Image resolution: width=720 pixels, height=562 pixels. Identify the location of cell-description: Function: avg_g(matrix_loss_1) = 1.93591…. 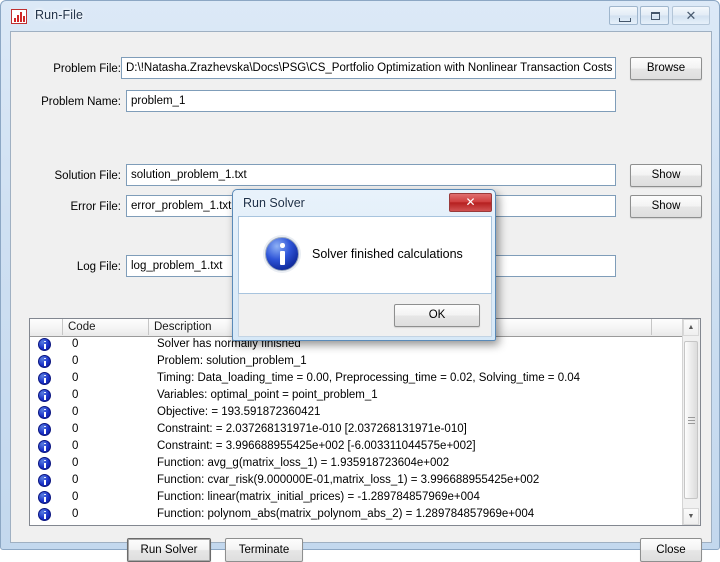
(303, 463).